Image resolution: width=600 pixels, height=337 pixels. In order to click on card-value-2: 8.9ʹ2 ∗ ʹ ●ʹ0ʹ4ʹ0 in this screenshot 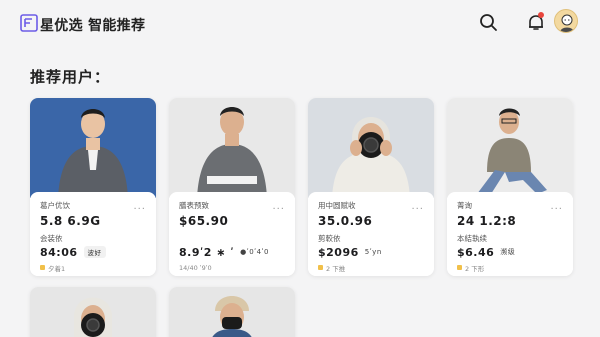, I will do `click(232, 252)`.